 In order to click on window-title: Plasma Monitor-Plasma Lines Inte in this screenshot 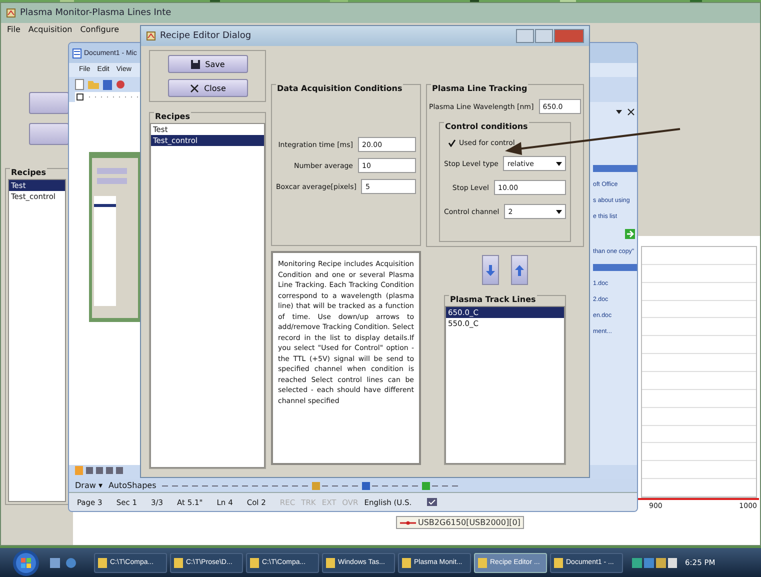, I will do `click(96, 13)`.